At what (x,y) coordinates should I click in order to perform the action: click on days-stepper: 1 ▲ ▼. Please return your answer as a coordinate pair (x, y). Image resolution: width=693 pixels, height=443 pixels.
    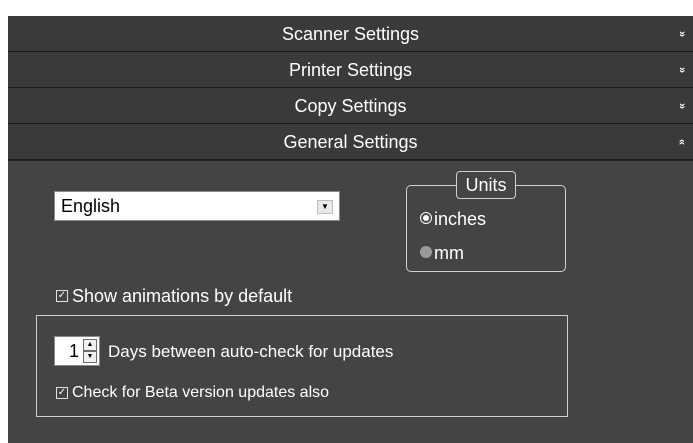
    Looking at the image, I should click on (77, 351).